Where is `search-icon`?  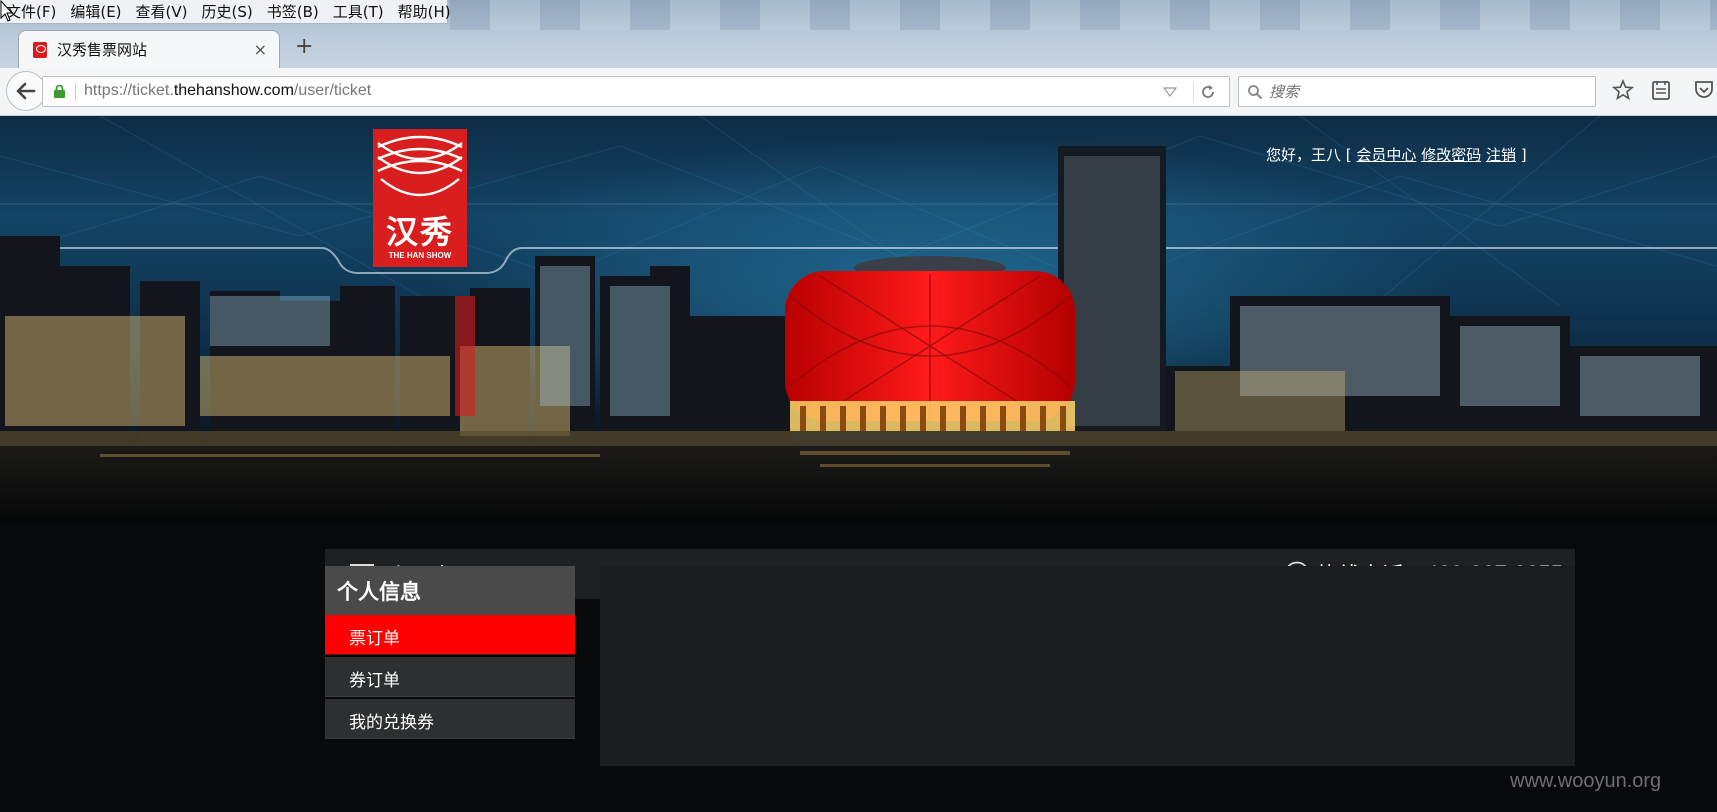
search-icon is located at coordinates (1255, 92).